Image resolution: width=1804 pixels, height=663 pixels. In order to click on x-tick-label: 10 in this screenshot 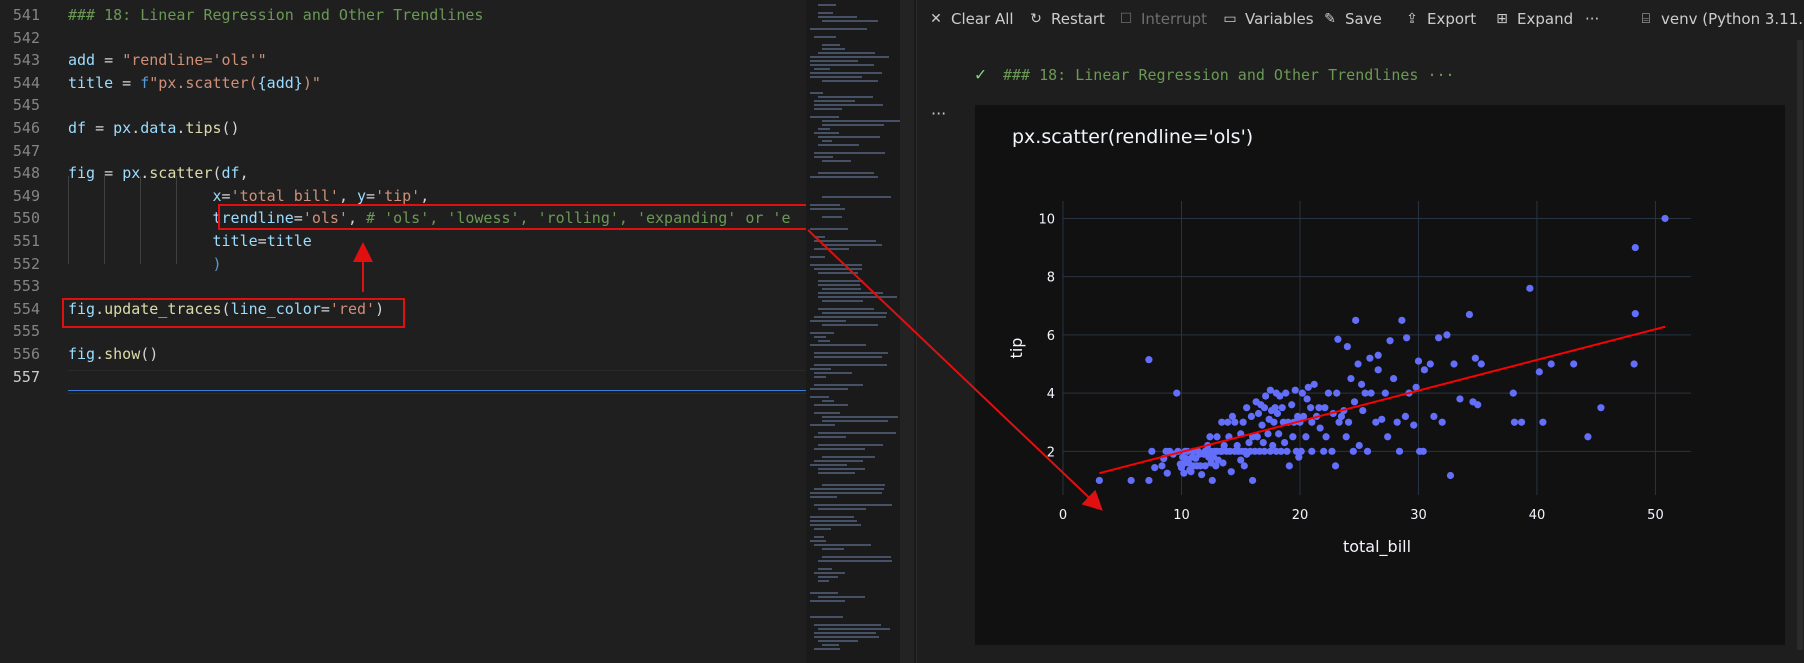, I will do `click(1181, 515)`.